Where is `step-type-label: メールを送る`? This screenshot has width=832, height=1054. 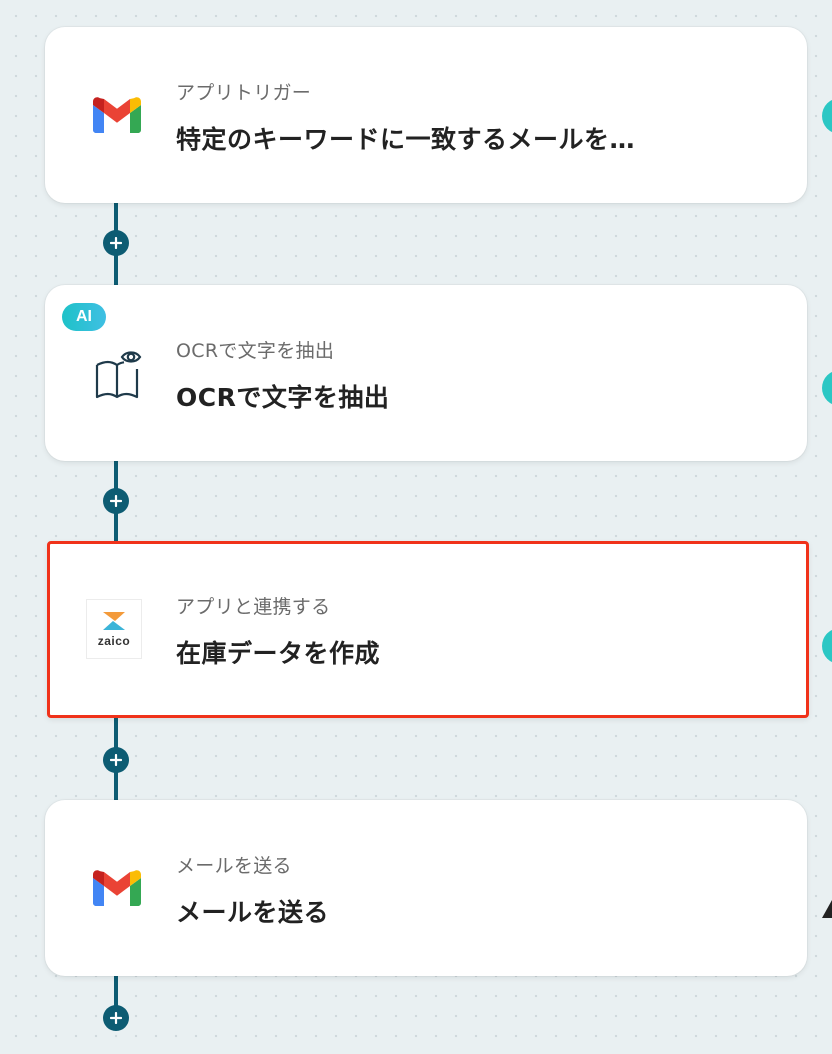
step-type-label: メールを送る is located at coordinates (234, 866).